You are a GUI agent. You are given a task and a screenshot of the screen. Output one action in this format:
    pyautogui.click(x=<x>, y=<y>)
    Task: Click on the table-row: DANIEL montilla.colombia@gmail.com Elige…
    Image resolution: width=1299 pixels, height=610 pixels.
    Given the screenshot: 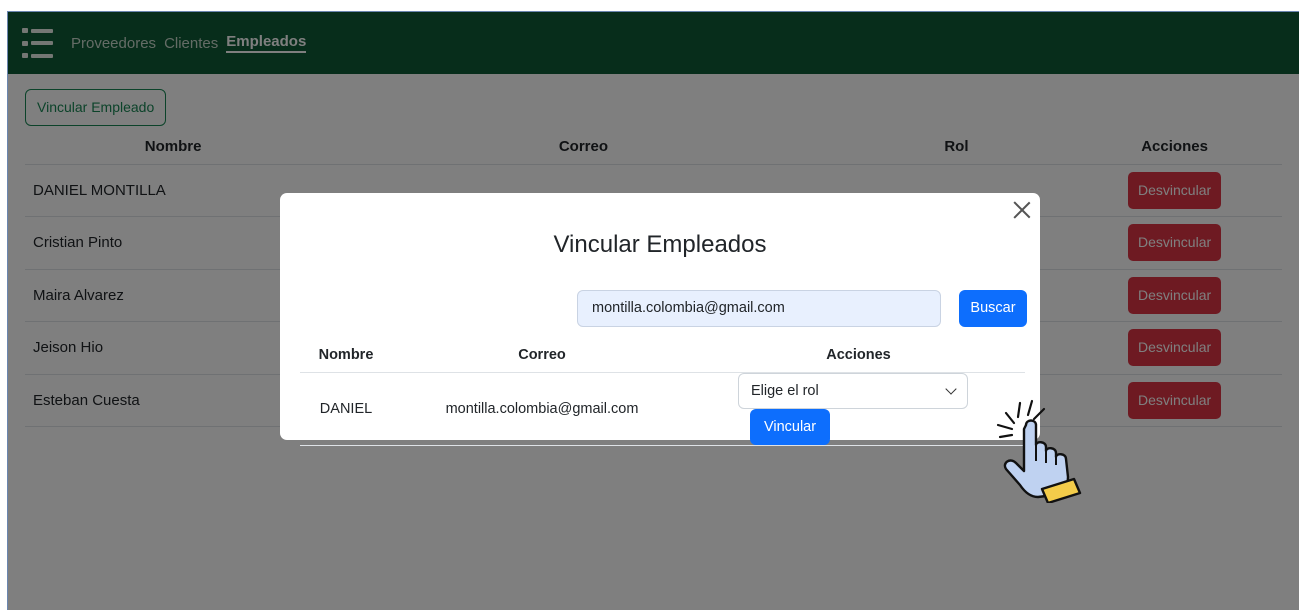 What is the action you would take?
    pyautogui.click(x=662, y=409)
    